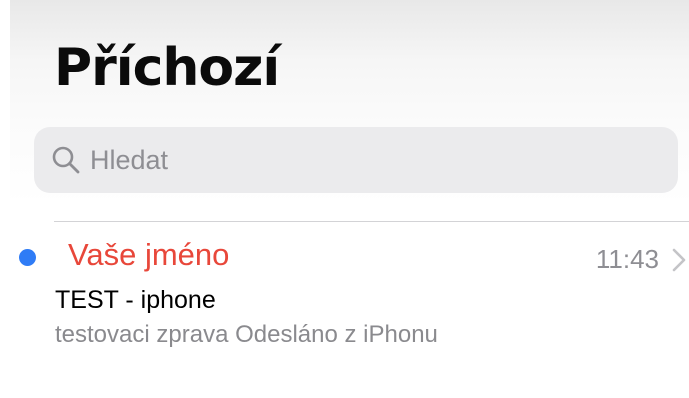 The image size is (689, 398). What do you see at coordinates (135, 300) in the screenshot?
I see `message-subject: TEST - iphone` at bounding box center [135, 300].